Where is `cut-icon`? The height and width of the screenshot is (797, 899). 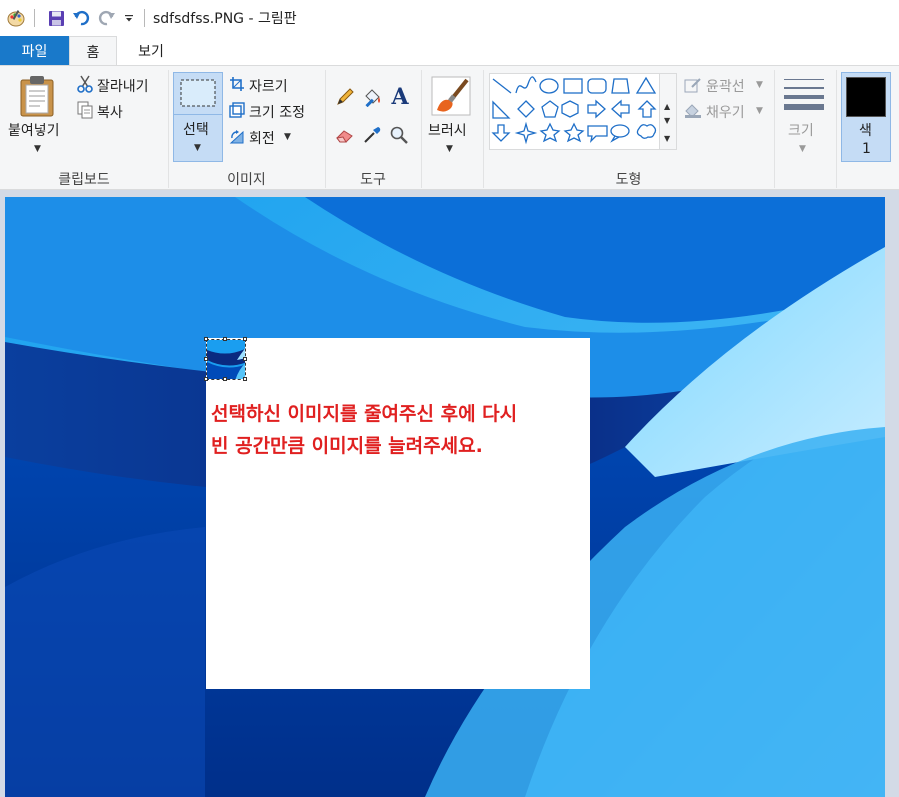 cut-icon is located at coordinates (85, 84).